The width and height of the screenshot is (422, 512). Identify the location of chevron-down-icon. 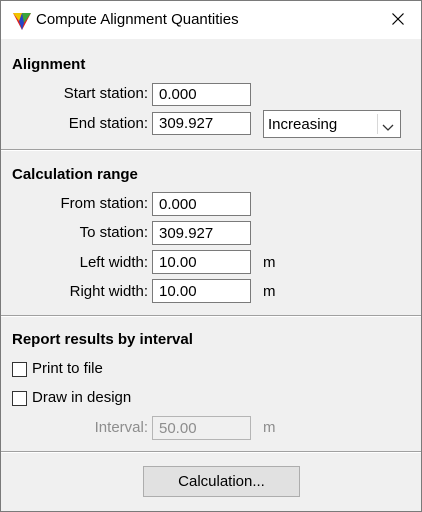
(388, 125).